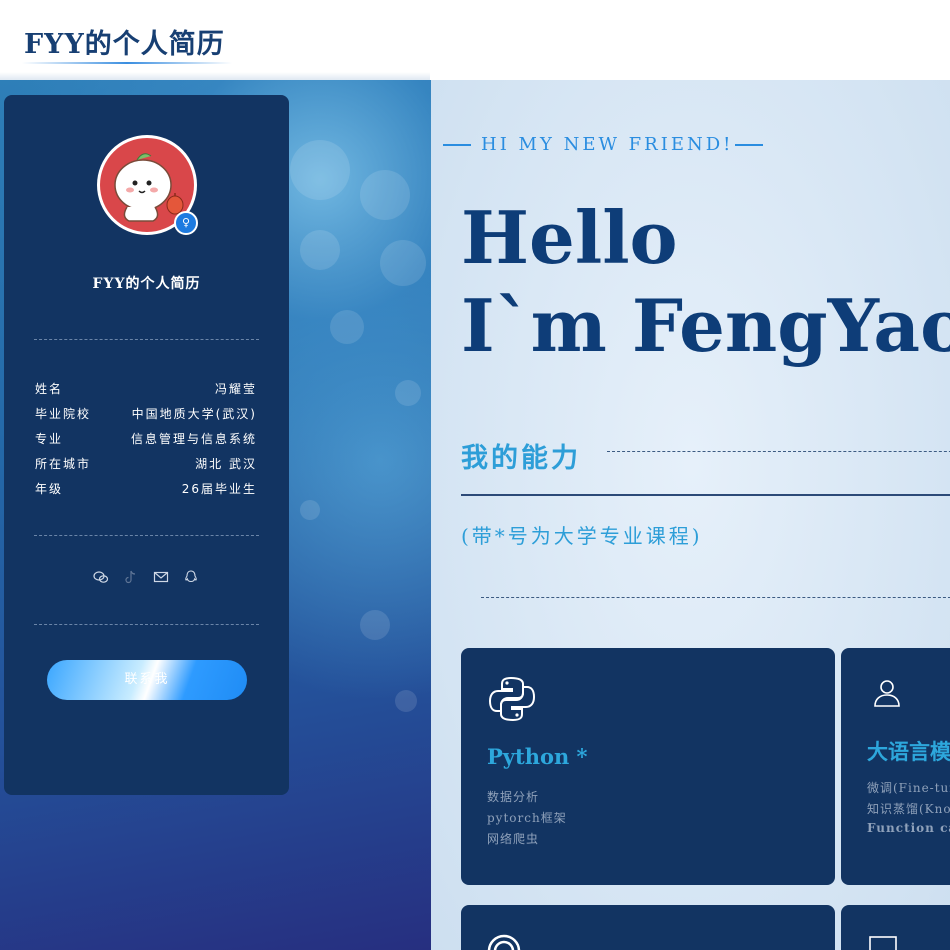 This screenshot has height=950, width=950. I want to click on profile-title: FYY的个人简历, so click(146, 284).